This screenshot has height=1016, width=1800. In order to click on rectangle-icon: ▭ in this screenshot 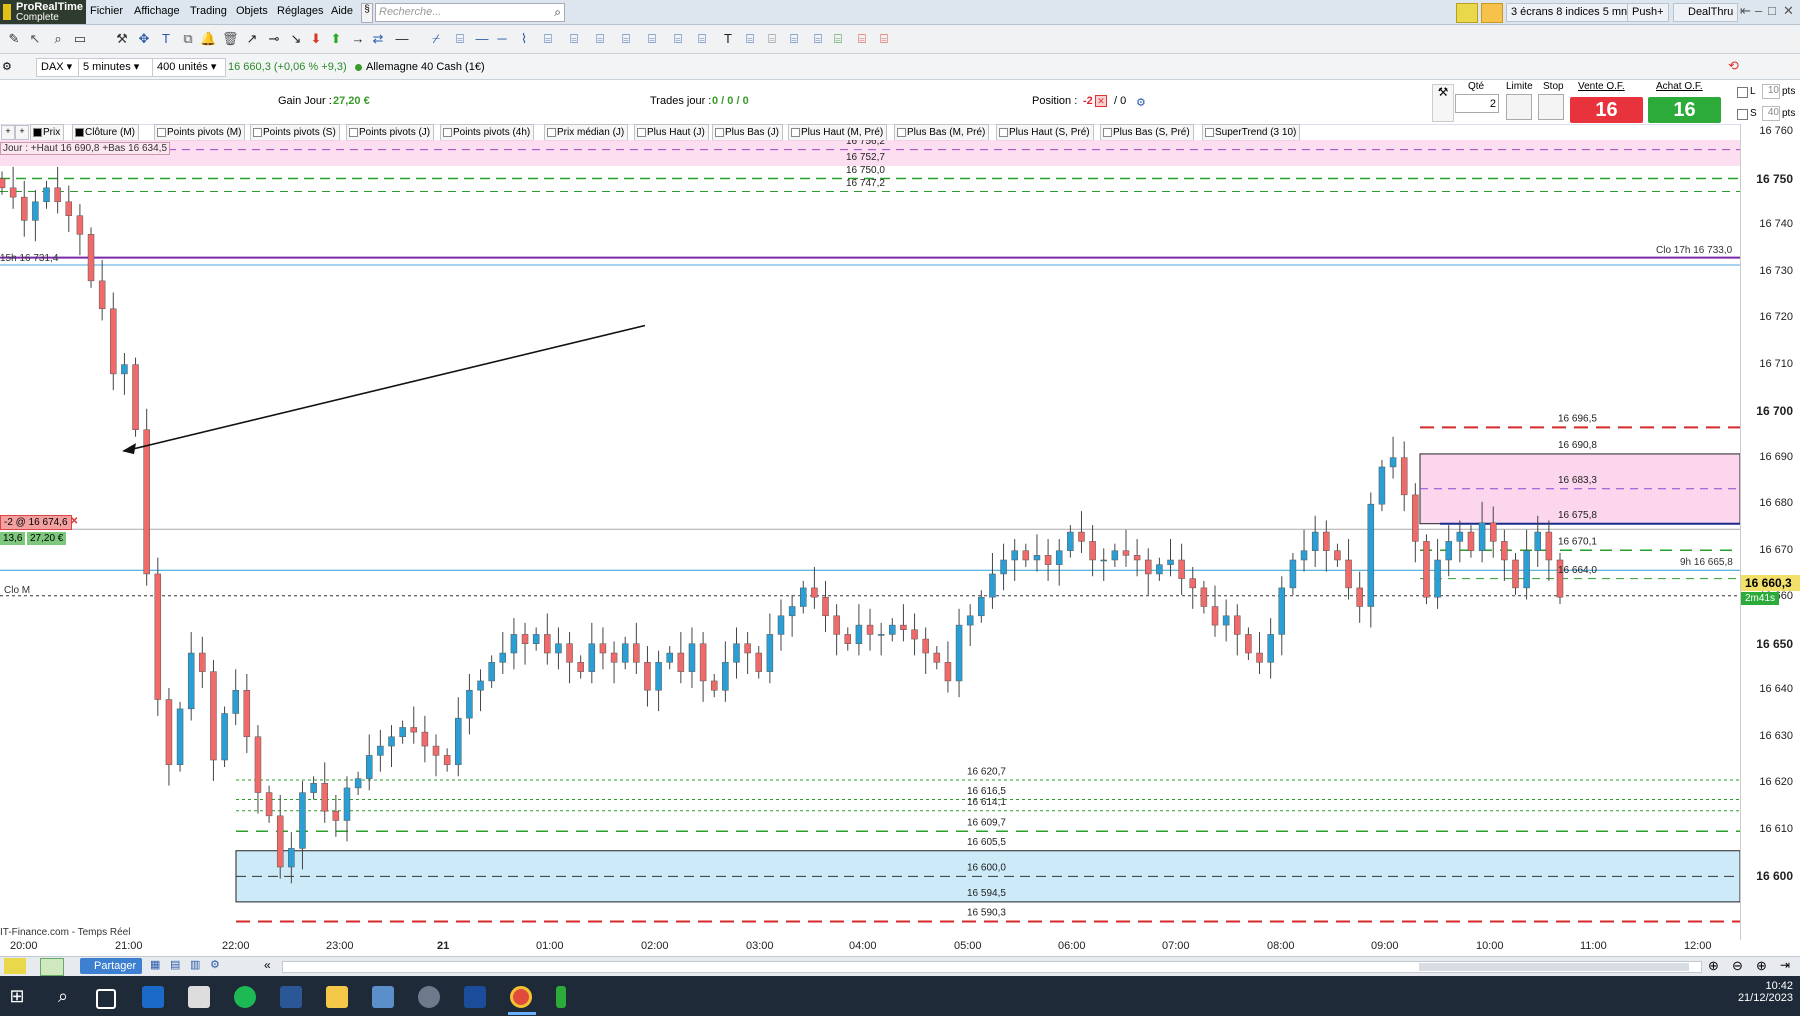, I will do `click(80, 39)`.